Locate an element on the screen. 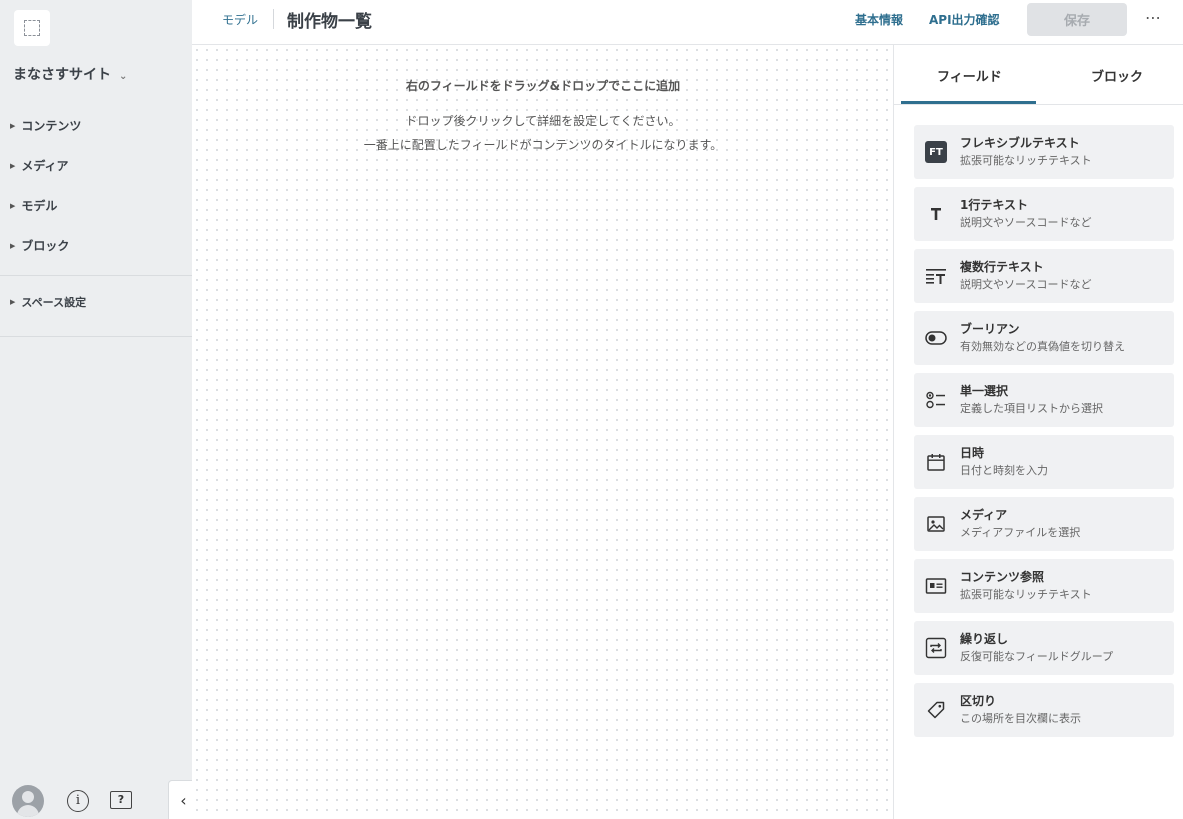 The width and height of the screenshot is (1183, 819). radio-list-icon is located at coordinates (936, 400).